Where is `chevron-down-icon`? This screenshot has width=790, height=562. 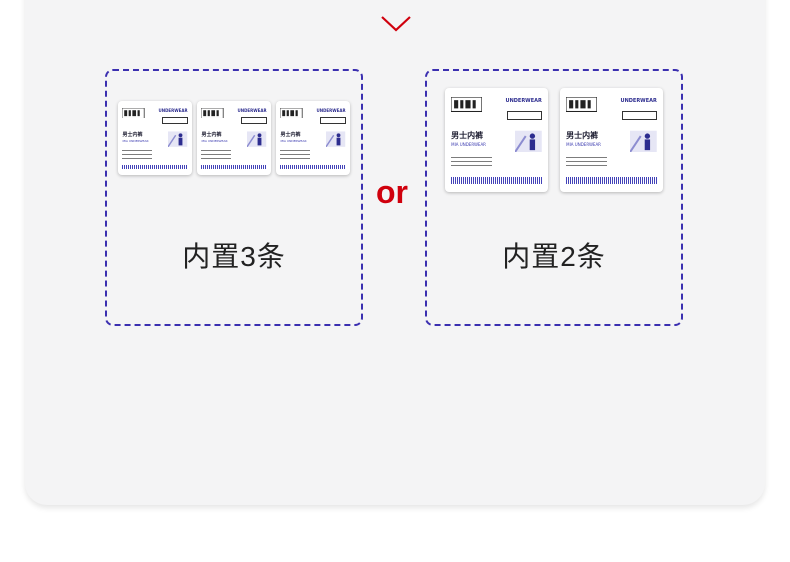
chevron-down-icon is located at coordinates (396, 24).